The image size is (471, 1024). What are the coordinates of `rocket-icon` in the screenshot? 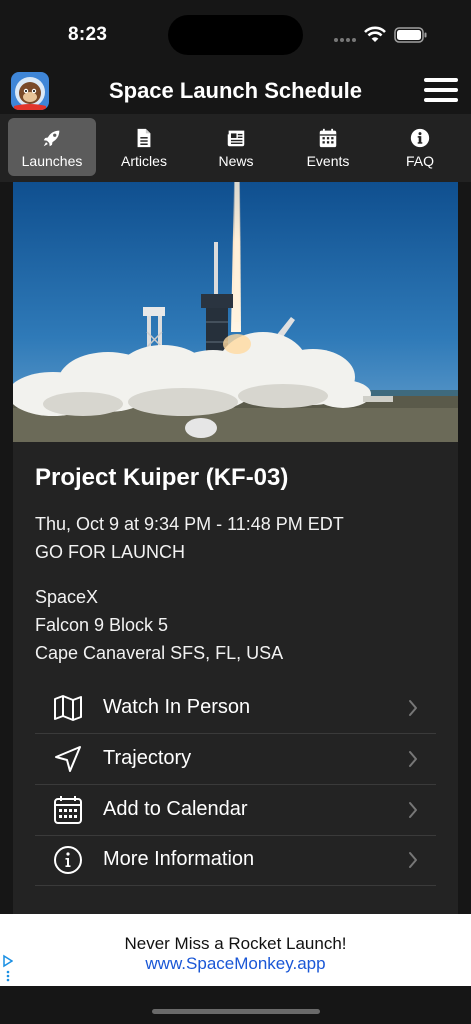 It's located at (51, 138).